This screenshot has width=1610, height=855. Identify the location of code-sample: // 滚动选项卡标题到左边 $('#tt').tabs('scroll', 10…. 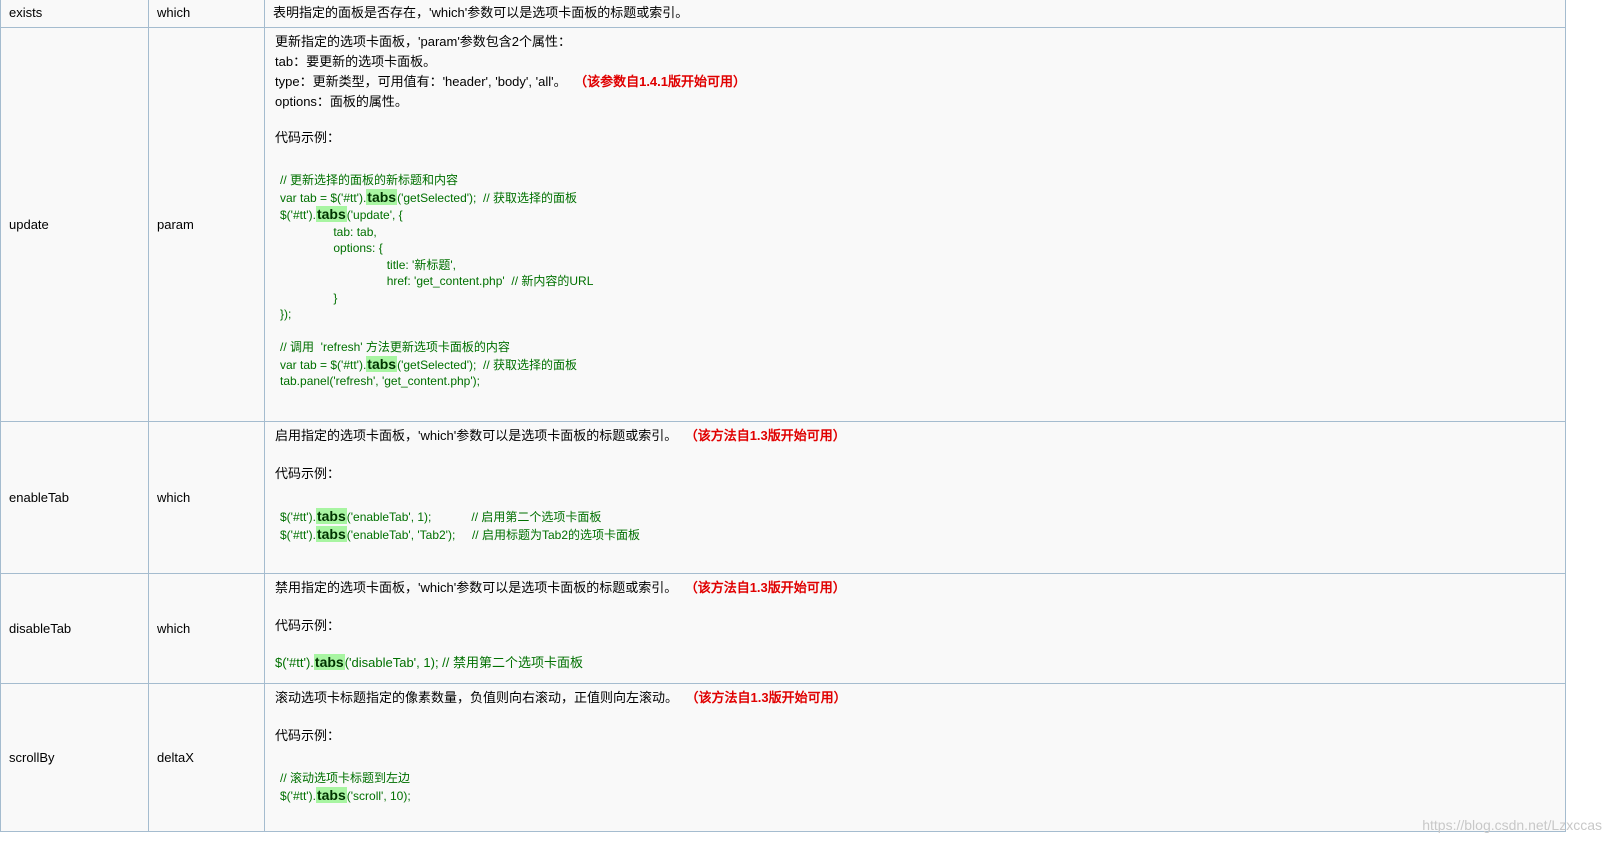
(345, 787).